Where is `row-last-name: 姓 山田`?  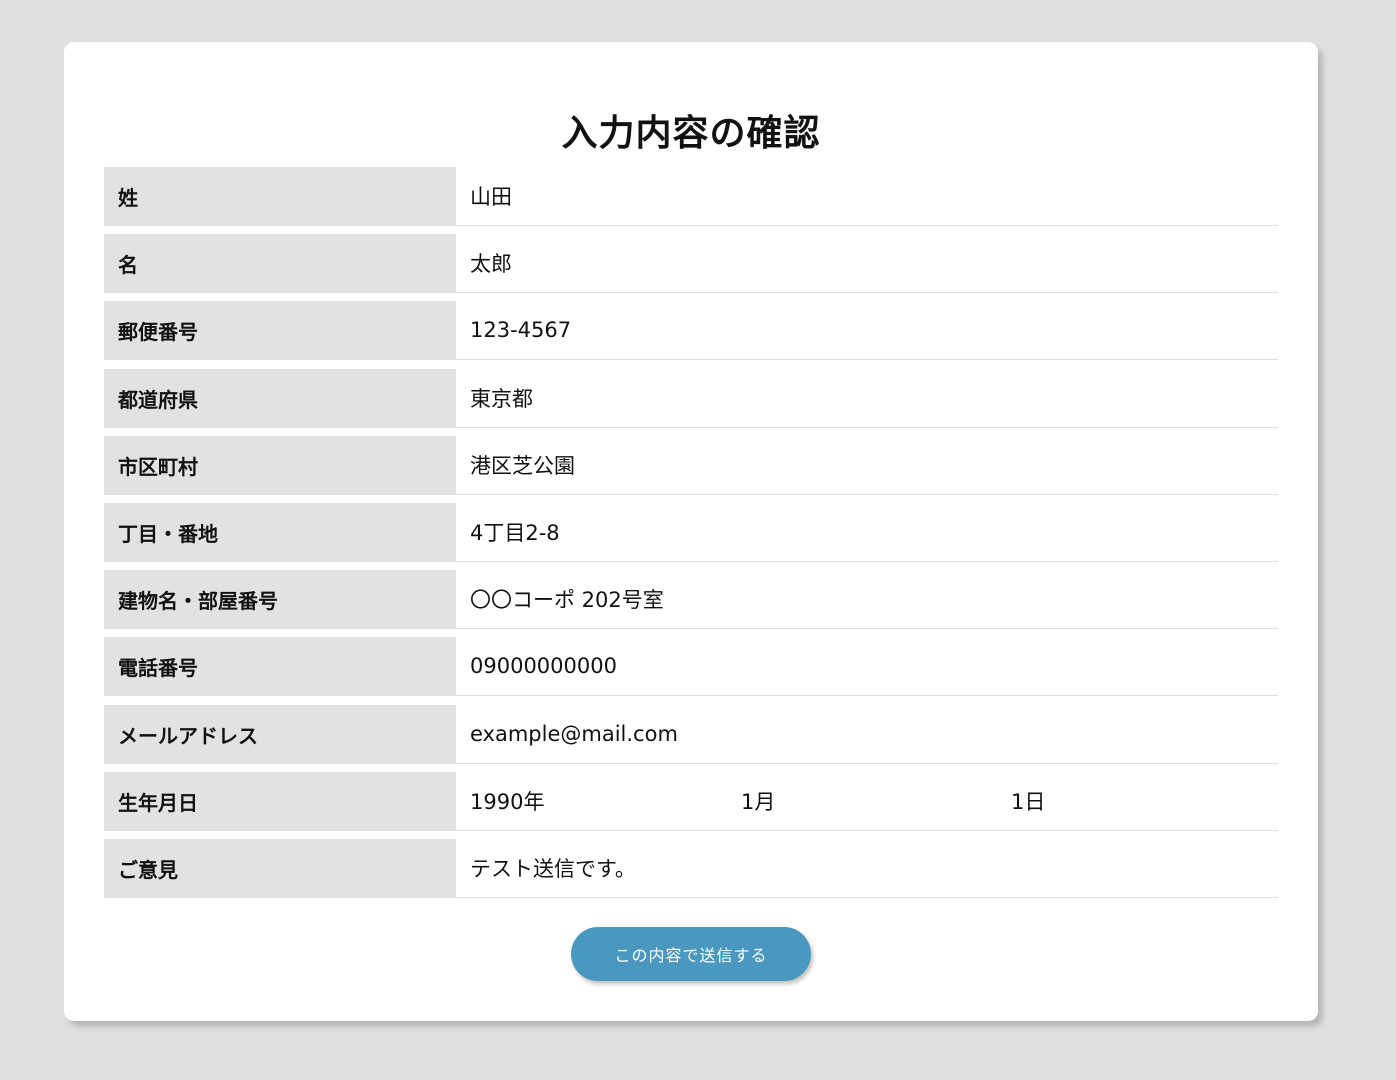 row-last-name: 姓 山田 is located at coordinates (691, 200).